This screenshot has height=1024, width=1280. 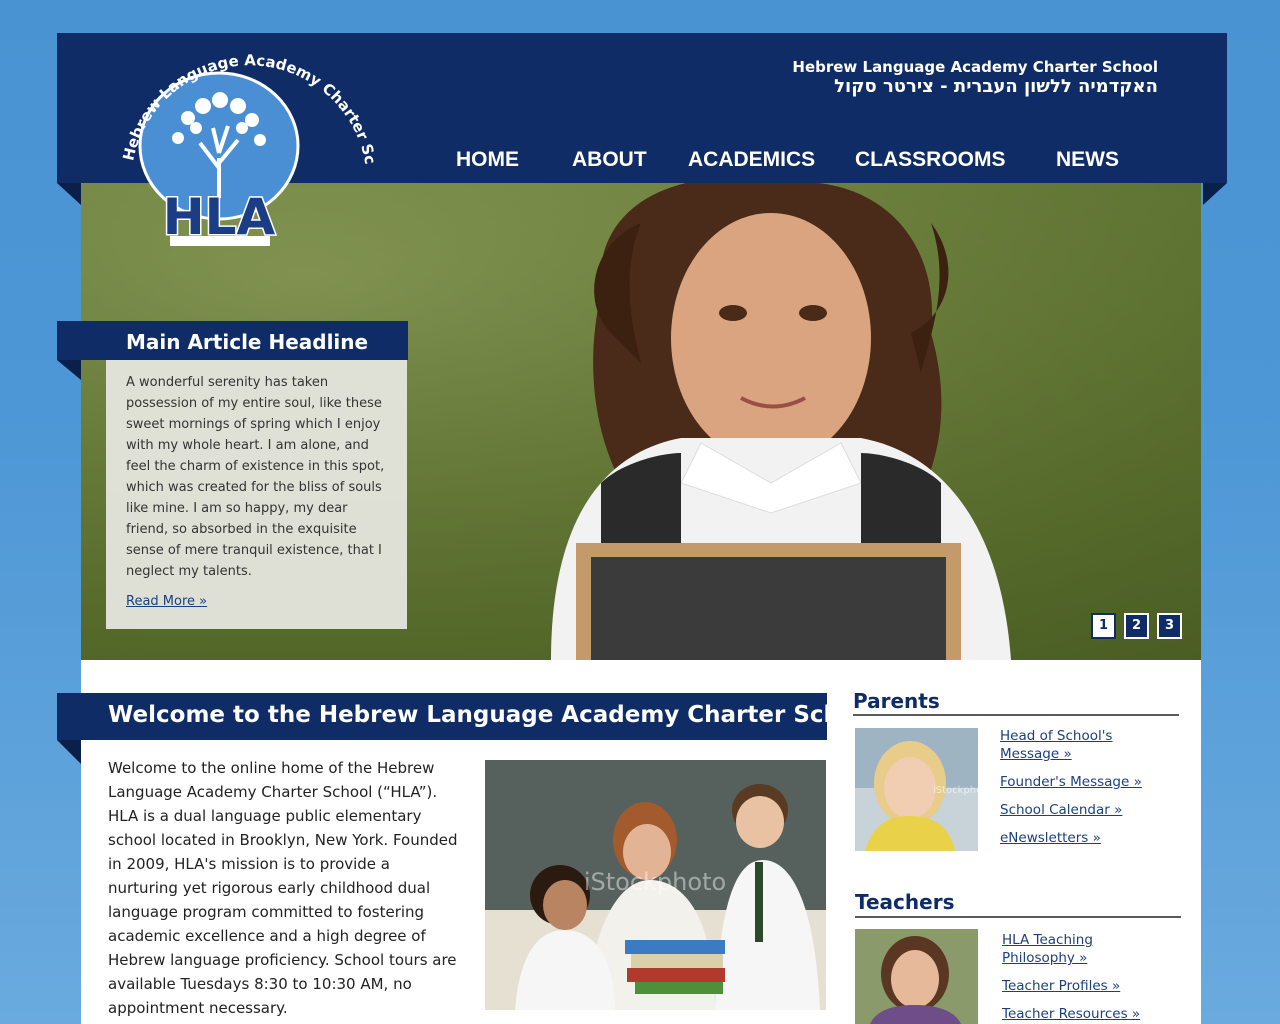 What do you see at coordinates (1018, 917) in the screenshot?
I see `teachers-rule` at bounding box center [1018, 917].